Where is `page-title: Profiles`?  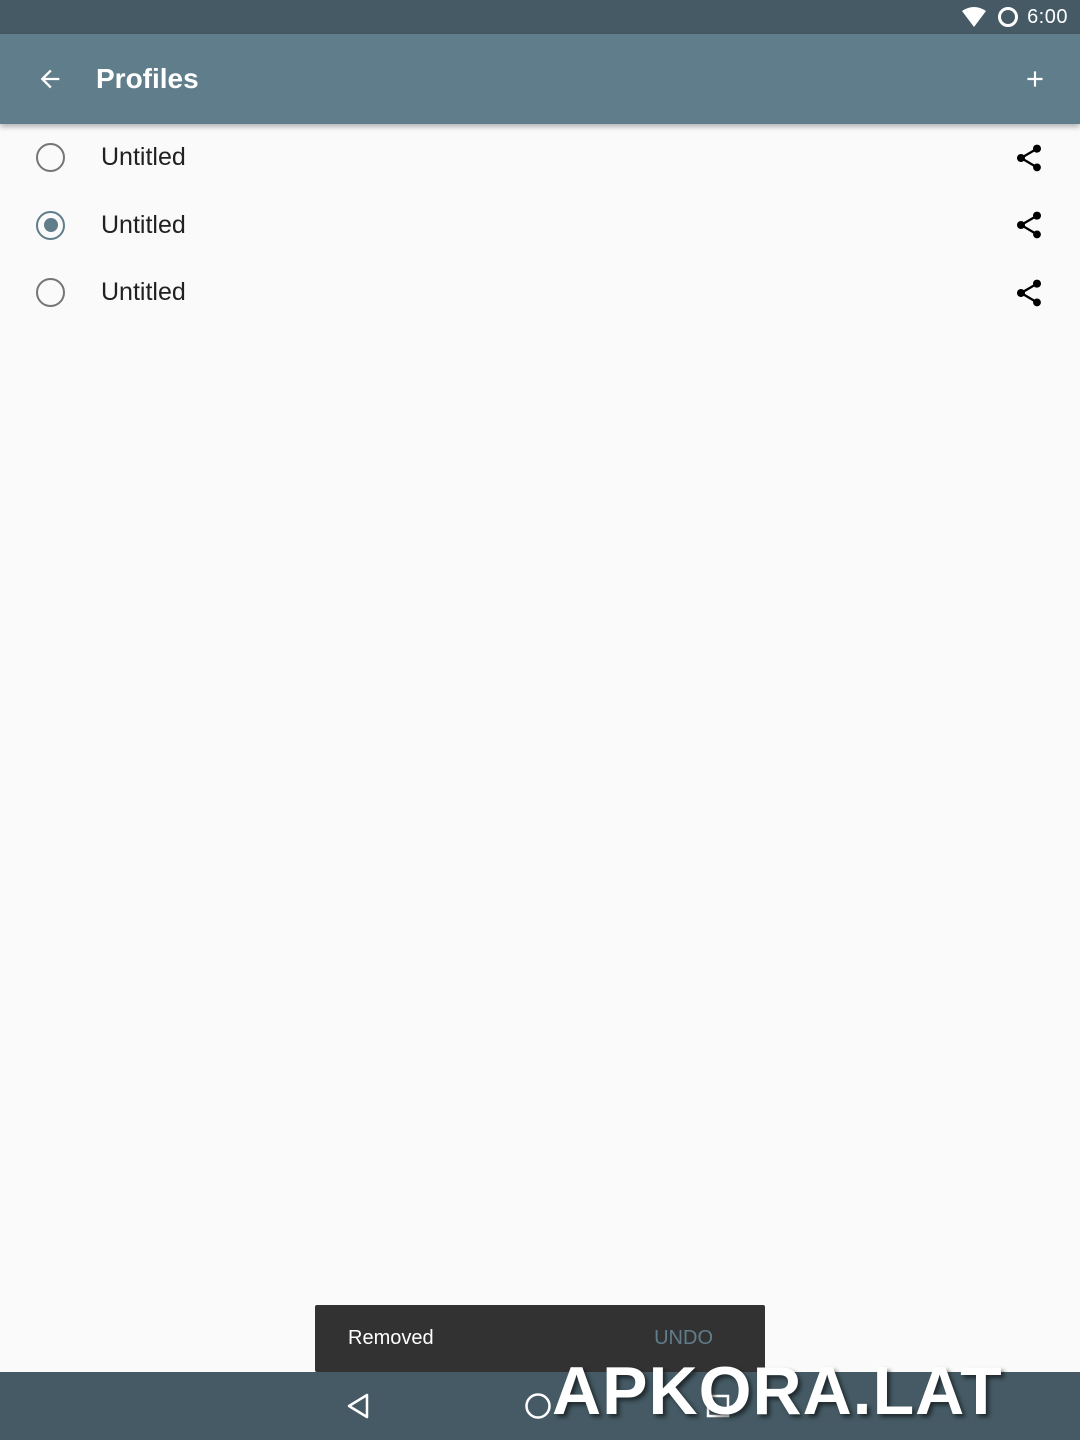
page-title: Profiles is located at coordinates (147, 78).